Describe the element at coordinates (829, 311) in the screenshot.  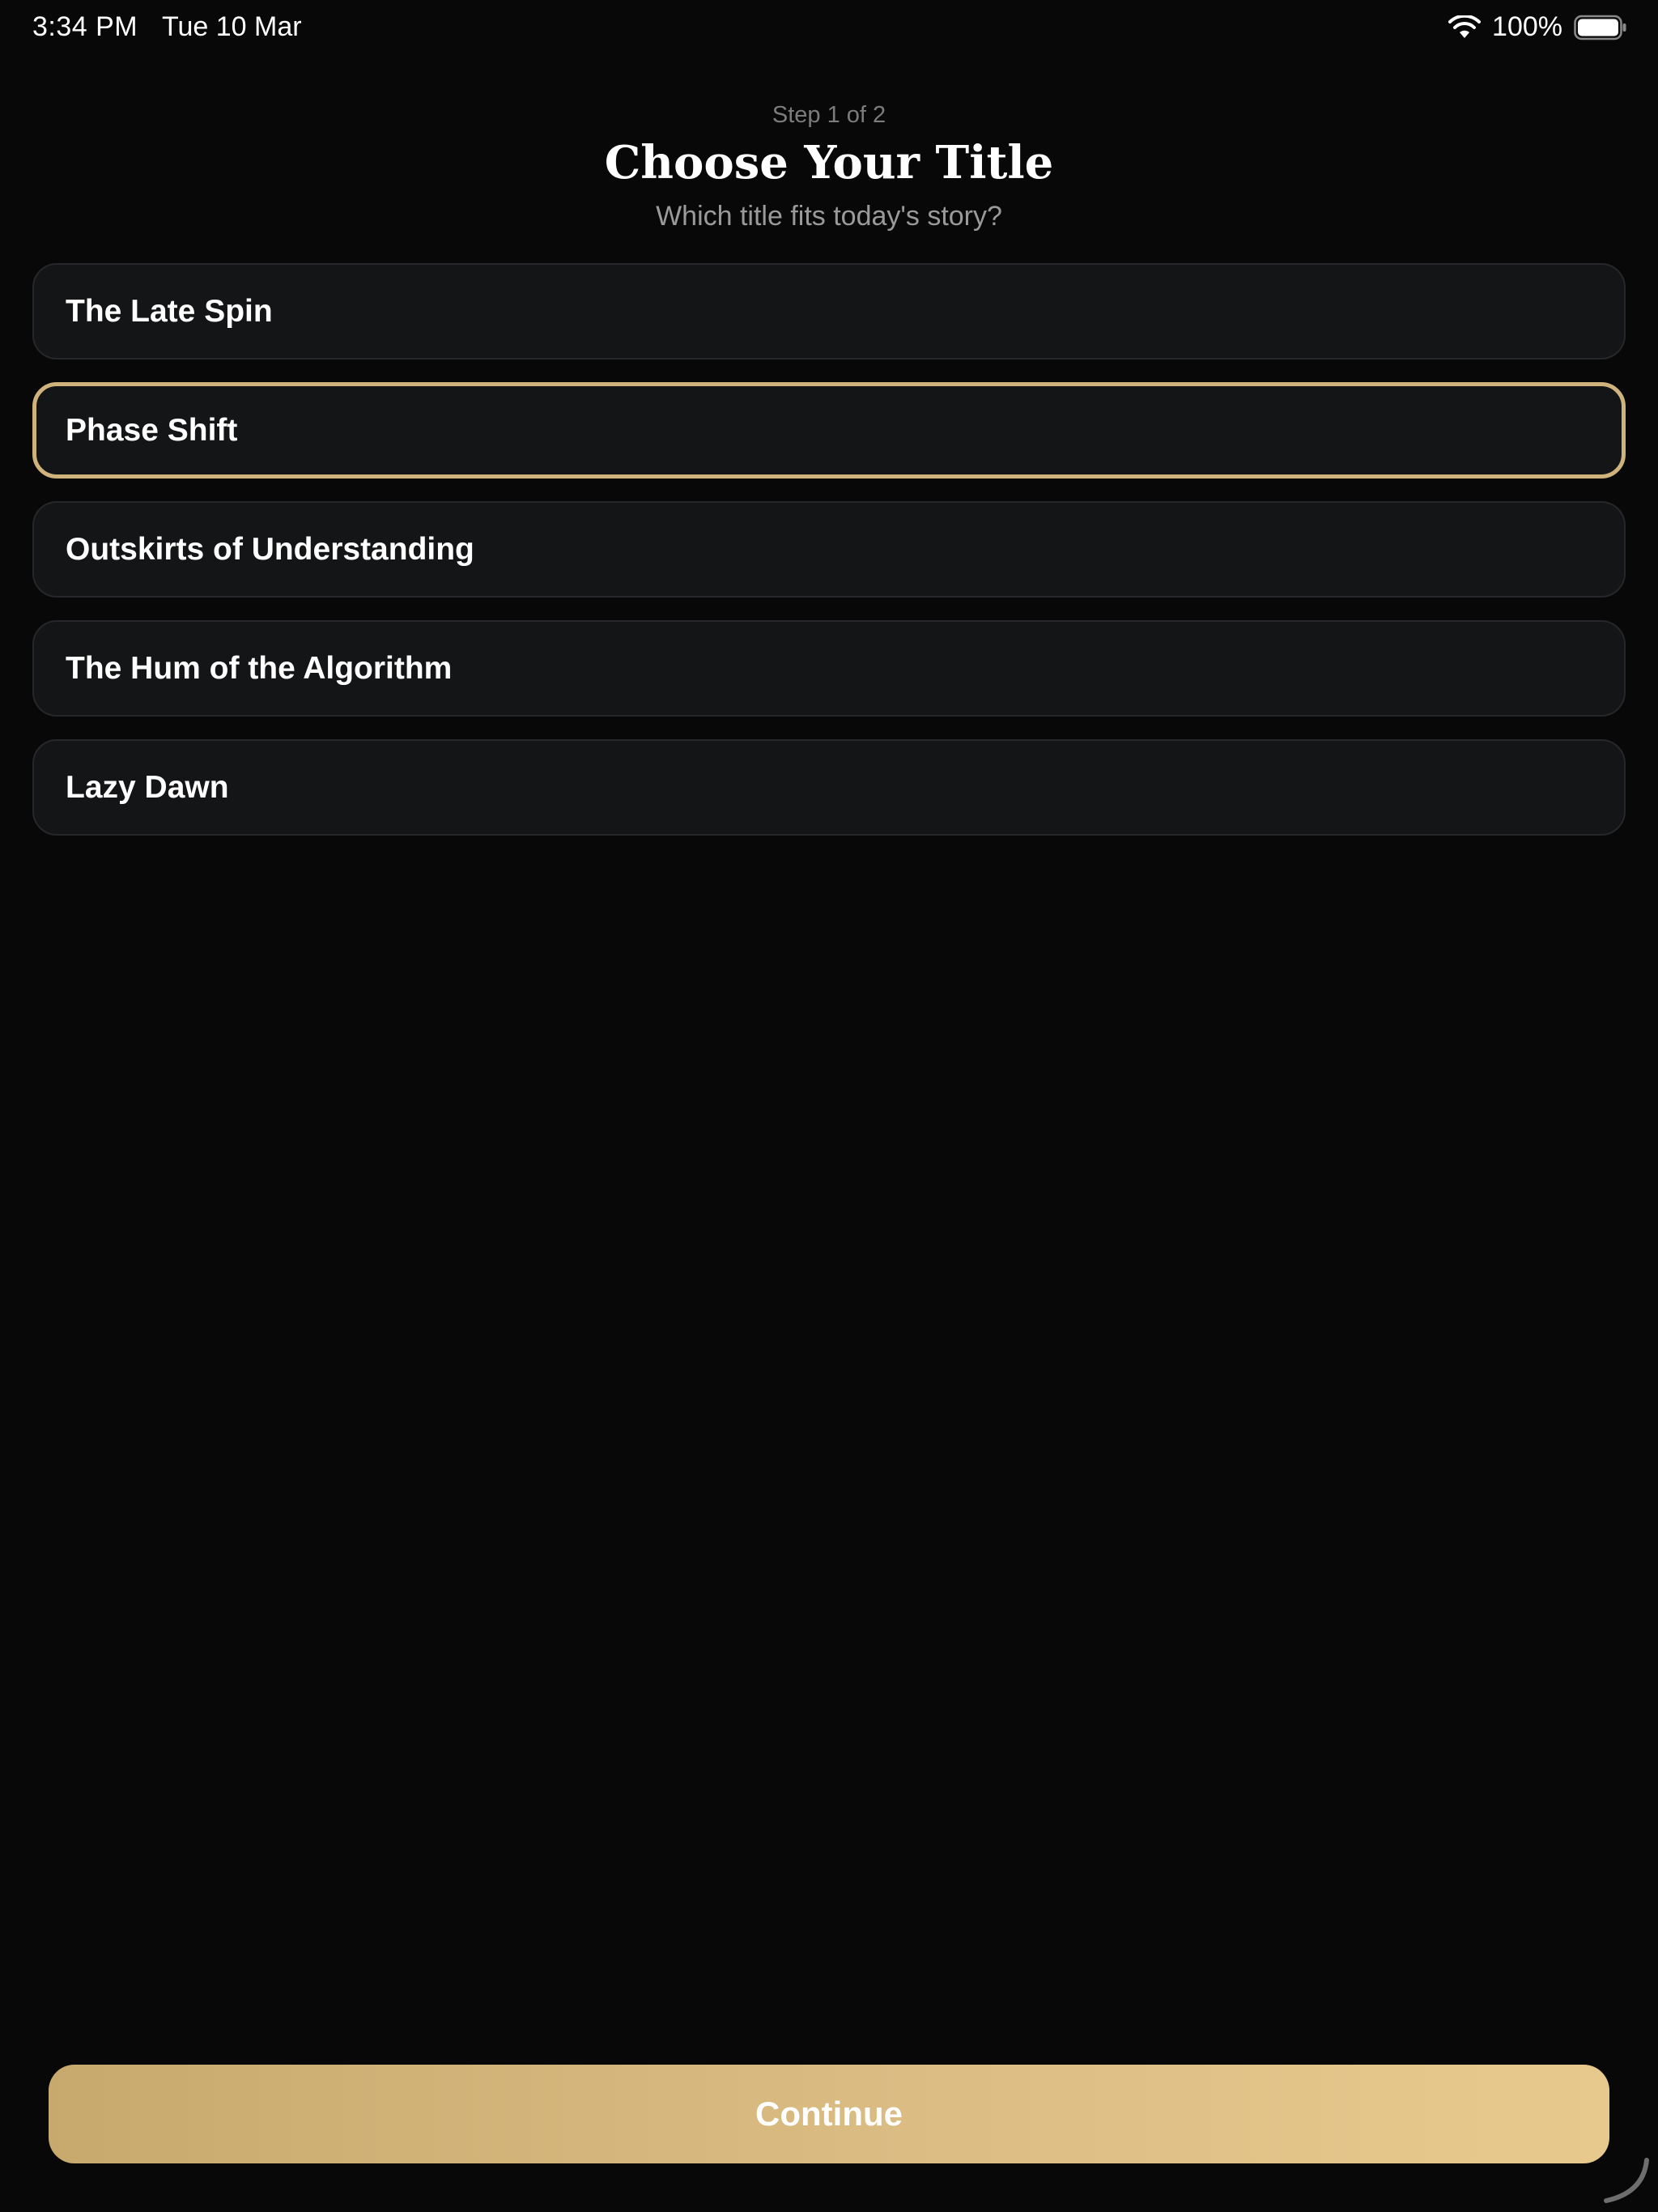
I see `title-option: The Late Spin` at that location.